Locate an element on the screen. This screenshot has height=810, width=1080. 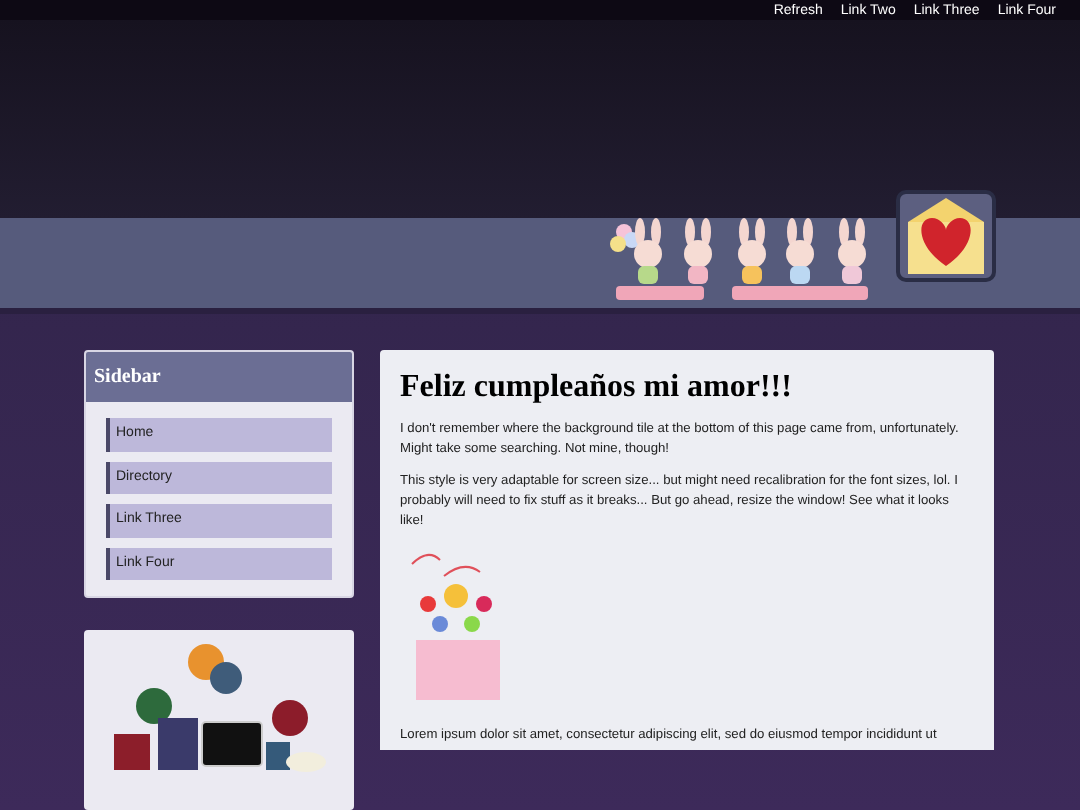
sidebar-title: Sidebar is located at coordinates (219, 377).